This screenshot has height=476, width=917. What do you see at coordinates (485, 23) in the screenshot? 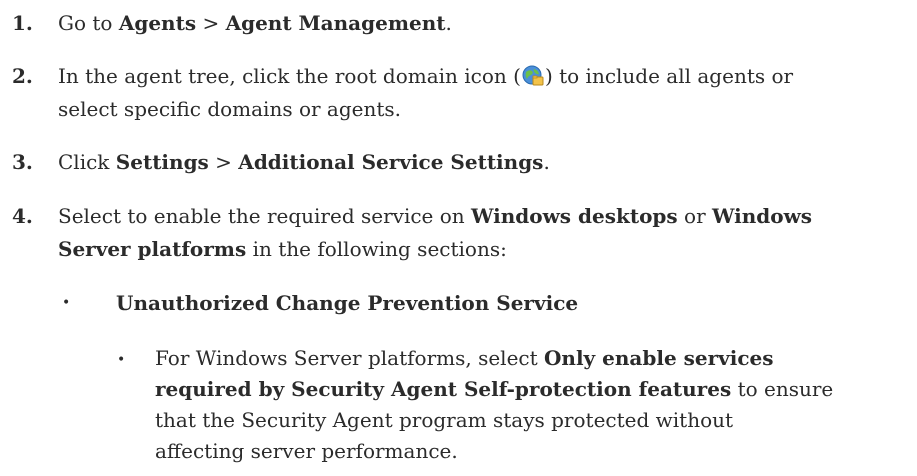
I see `step-text: Go to Agents > Agent Management.` at bounding box center [485, 23].